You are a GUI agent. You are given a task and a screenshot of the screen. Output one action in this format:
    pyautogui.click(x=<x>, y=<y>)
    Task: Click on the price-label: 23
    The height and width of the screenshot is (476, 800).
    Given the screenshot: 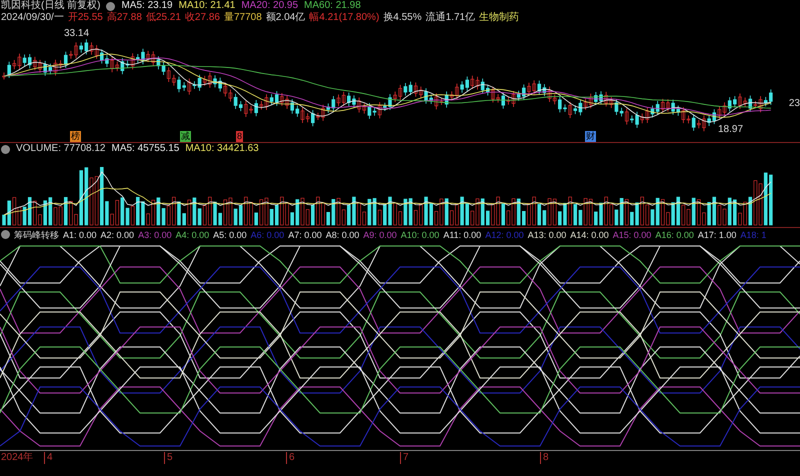 What is the action you would take?
    pyautogui.click(x=794, y=104)
    